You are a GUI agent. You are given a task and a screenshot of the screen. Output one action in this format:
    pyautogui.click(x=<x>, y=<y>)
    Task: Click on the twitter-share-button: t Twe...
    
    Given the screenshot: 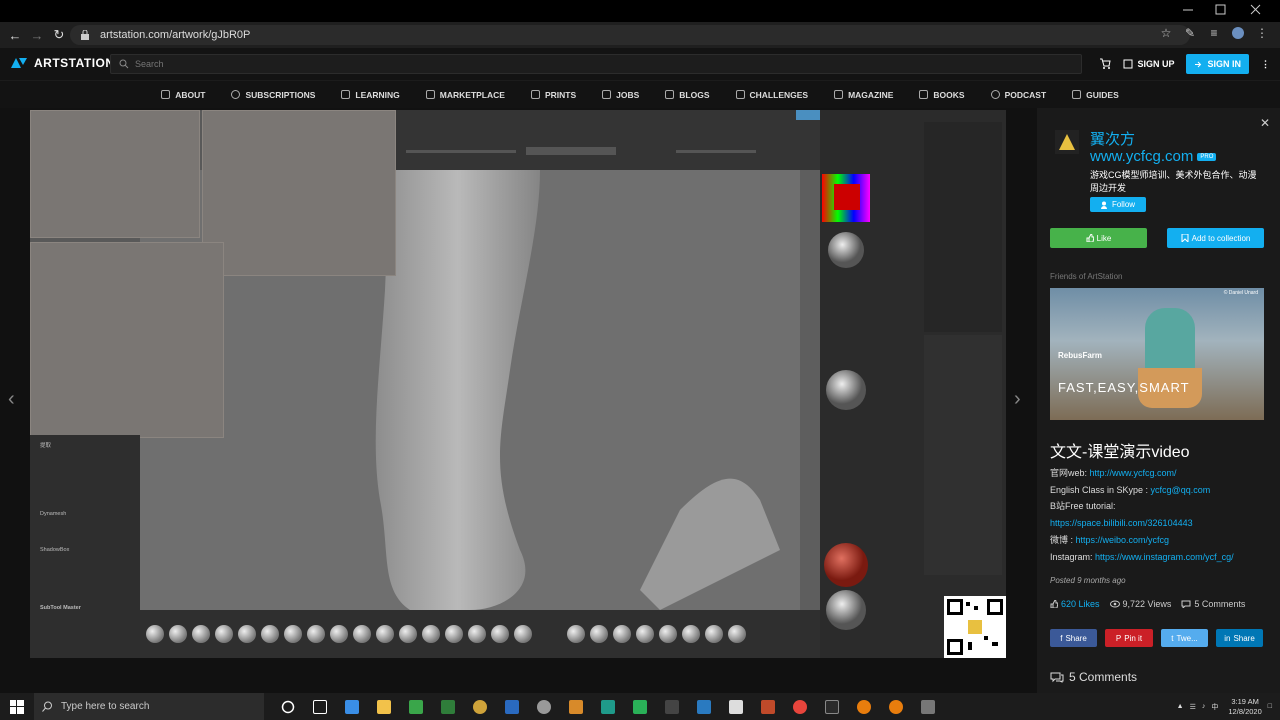 What is the action you would take?
    pyautogui.click(x=1184, y=638)
    